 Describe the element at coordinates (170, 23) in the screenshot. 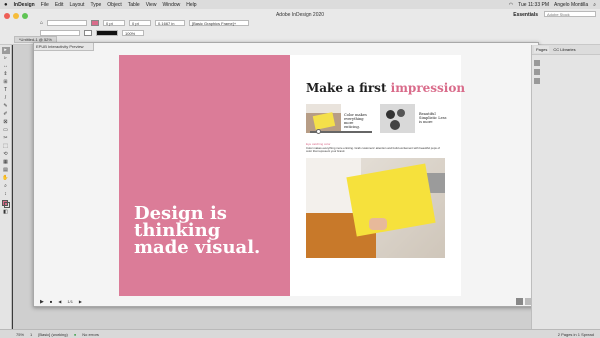

I see `size-field: 0.1667 in` at that location.